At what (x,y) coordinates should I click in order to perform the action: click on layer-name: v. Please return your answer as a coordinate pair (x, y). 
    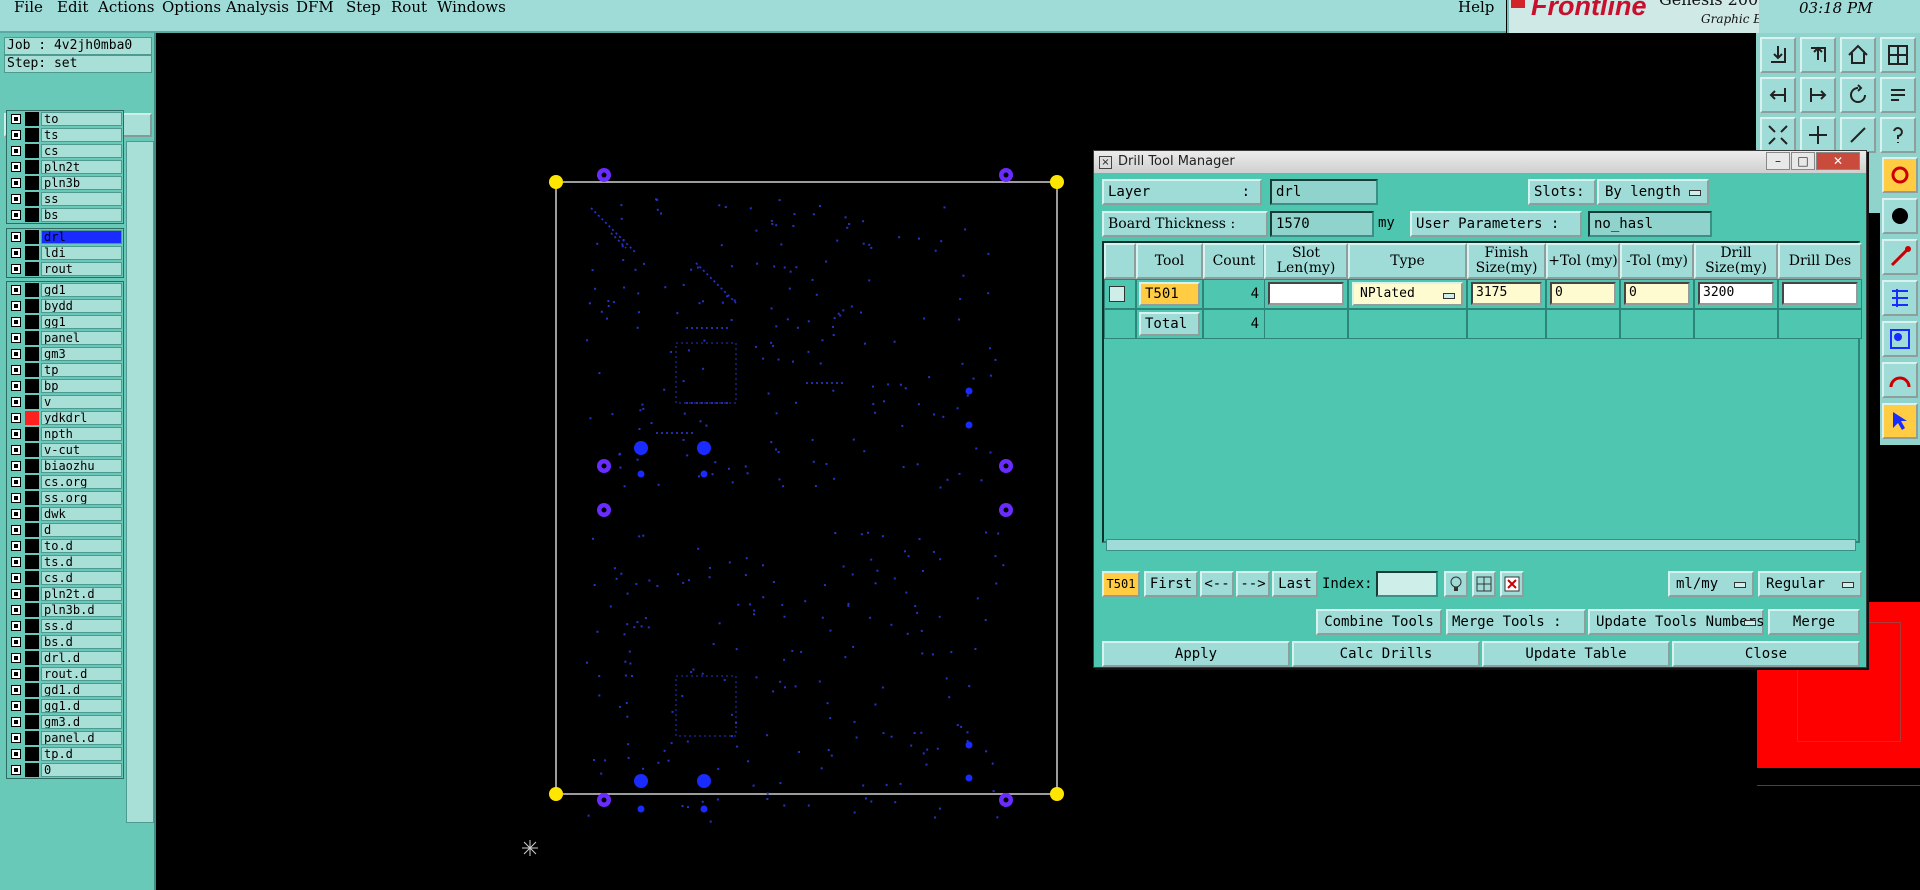
    Looking at the image, I should click on (81, 402).